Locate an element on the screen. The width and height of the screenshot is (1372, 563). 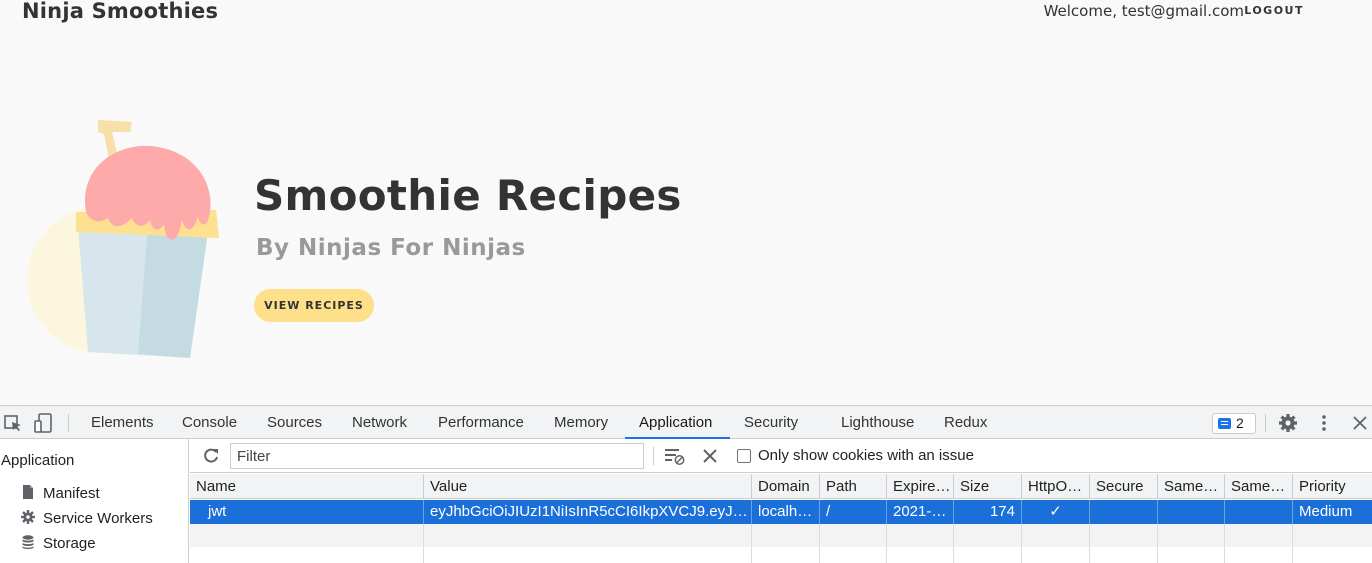
issues-count: 2 is located at coordinates (1240, 423).